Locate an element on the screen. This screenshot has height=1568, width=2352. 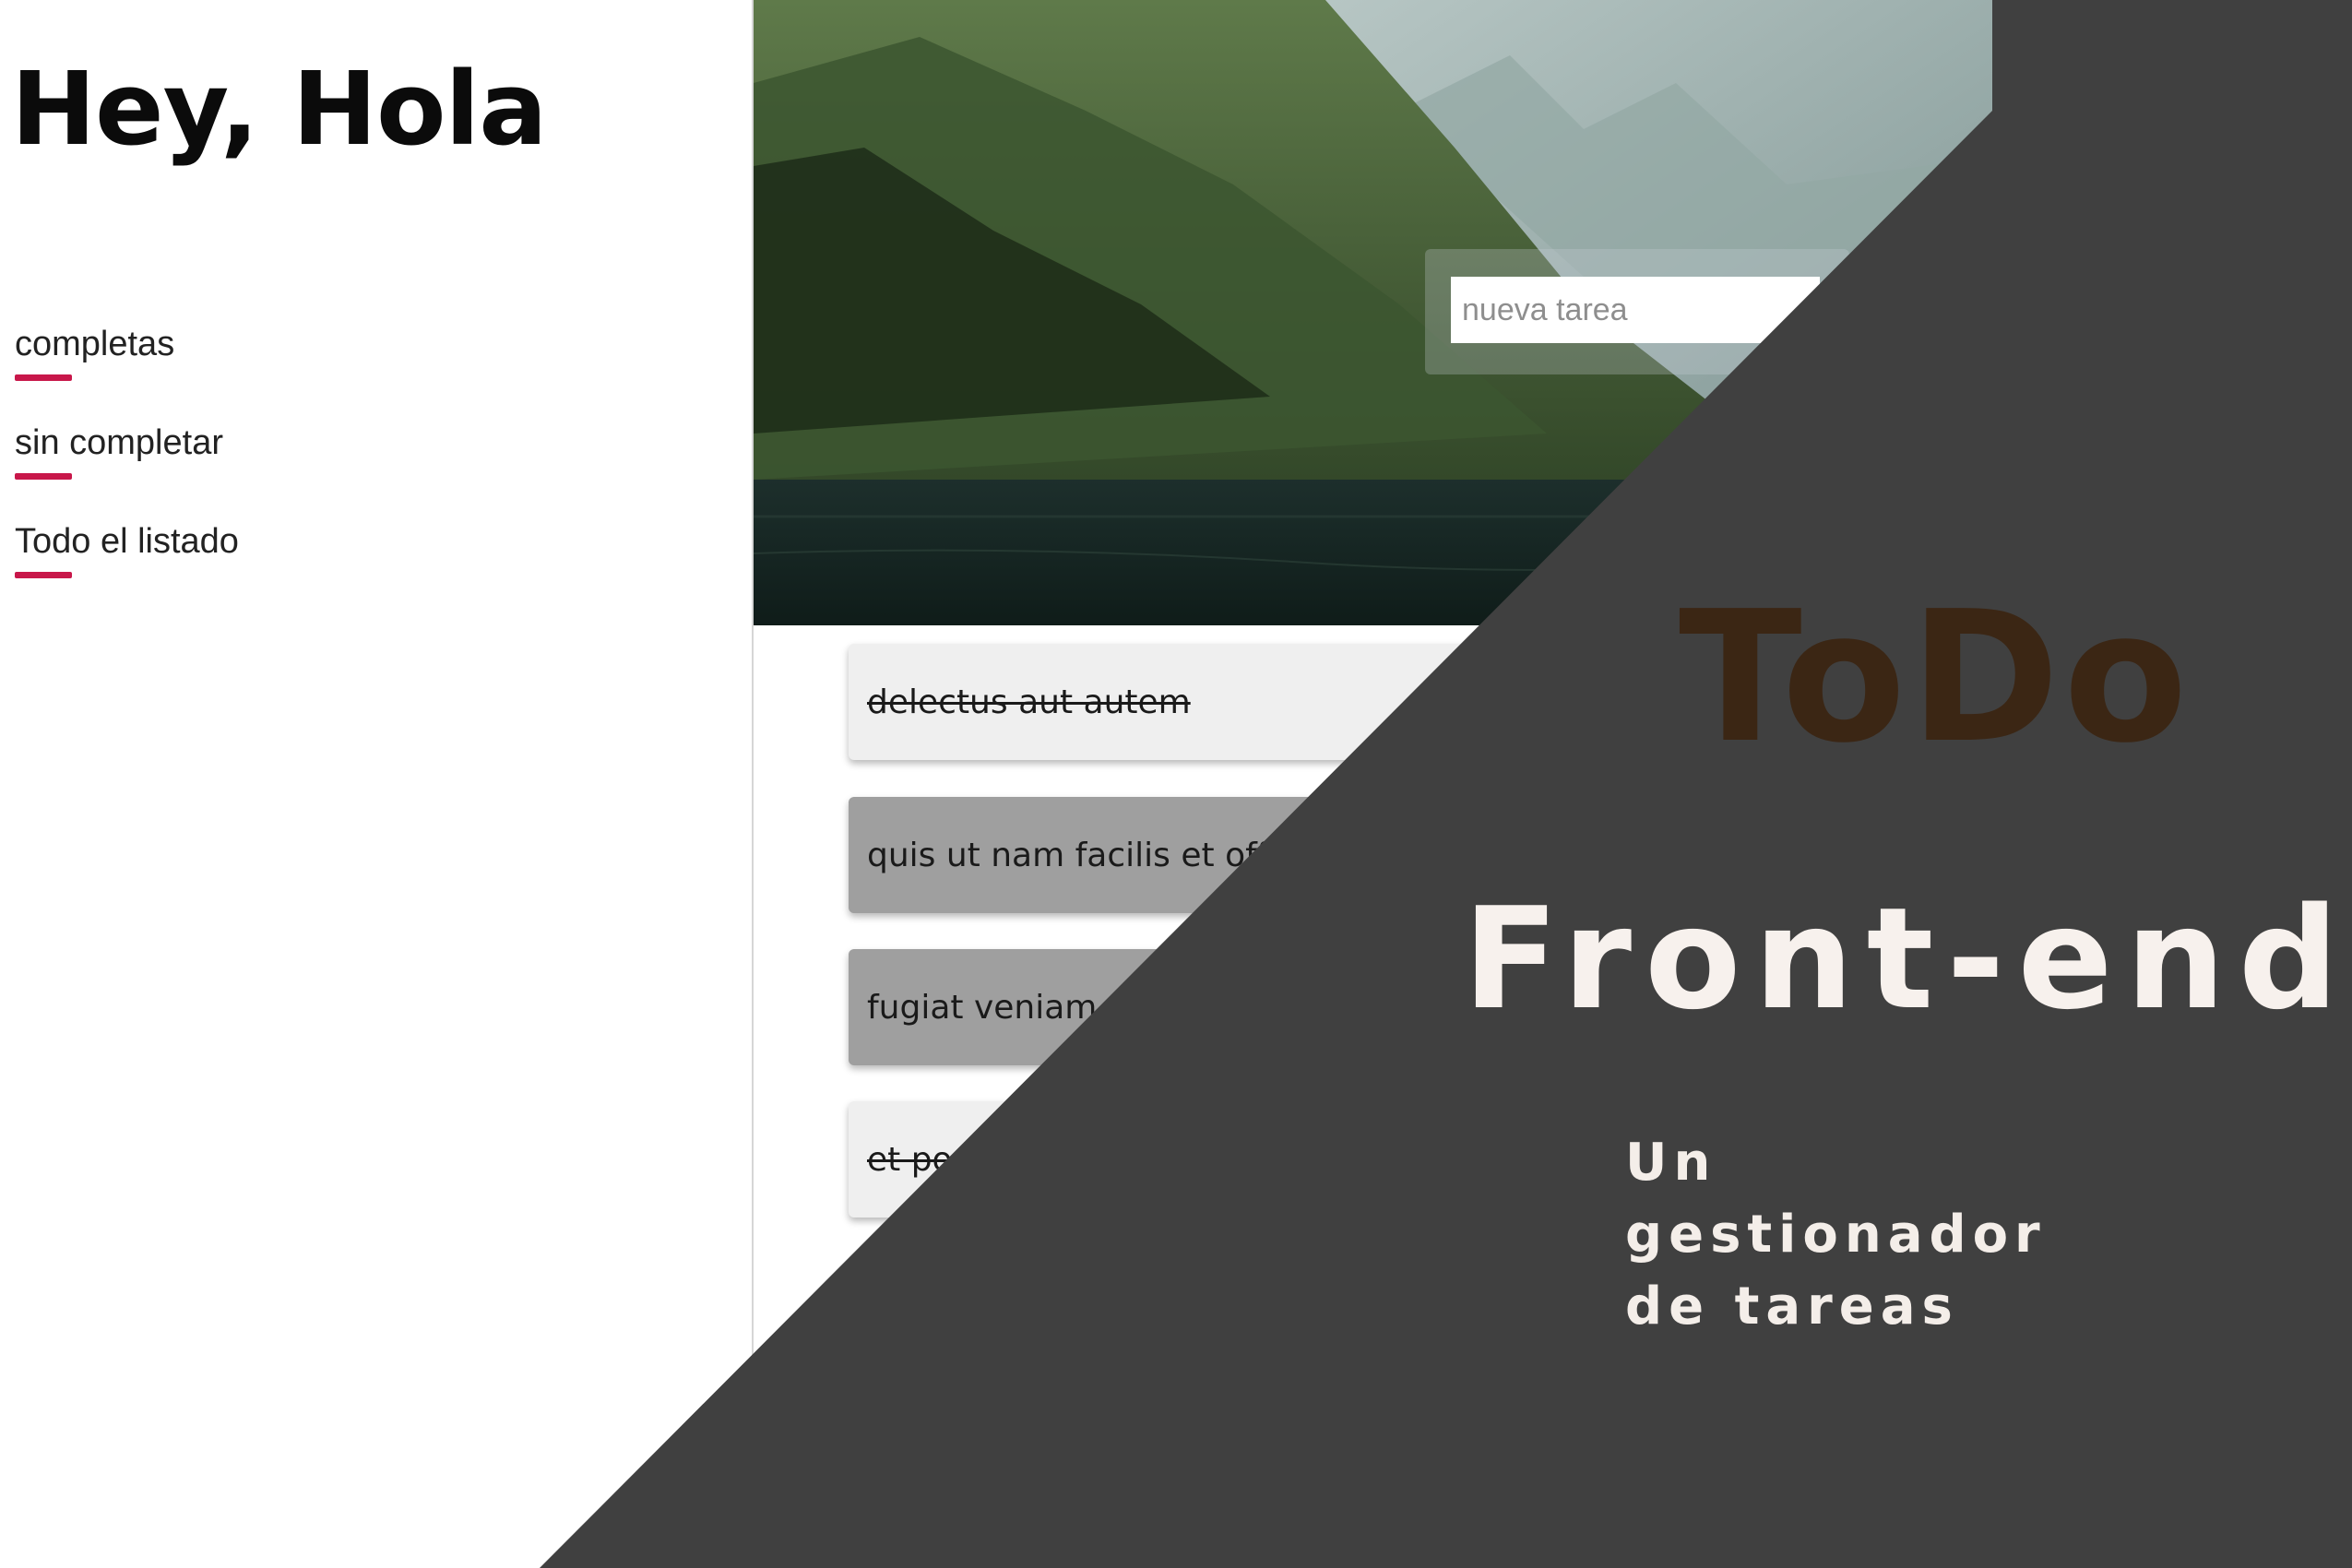
filter-pending: sin completar is located at coordinates (127, 471).